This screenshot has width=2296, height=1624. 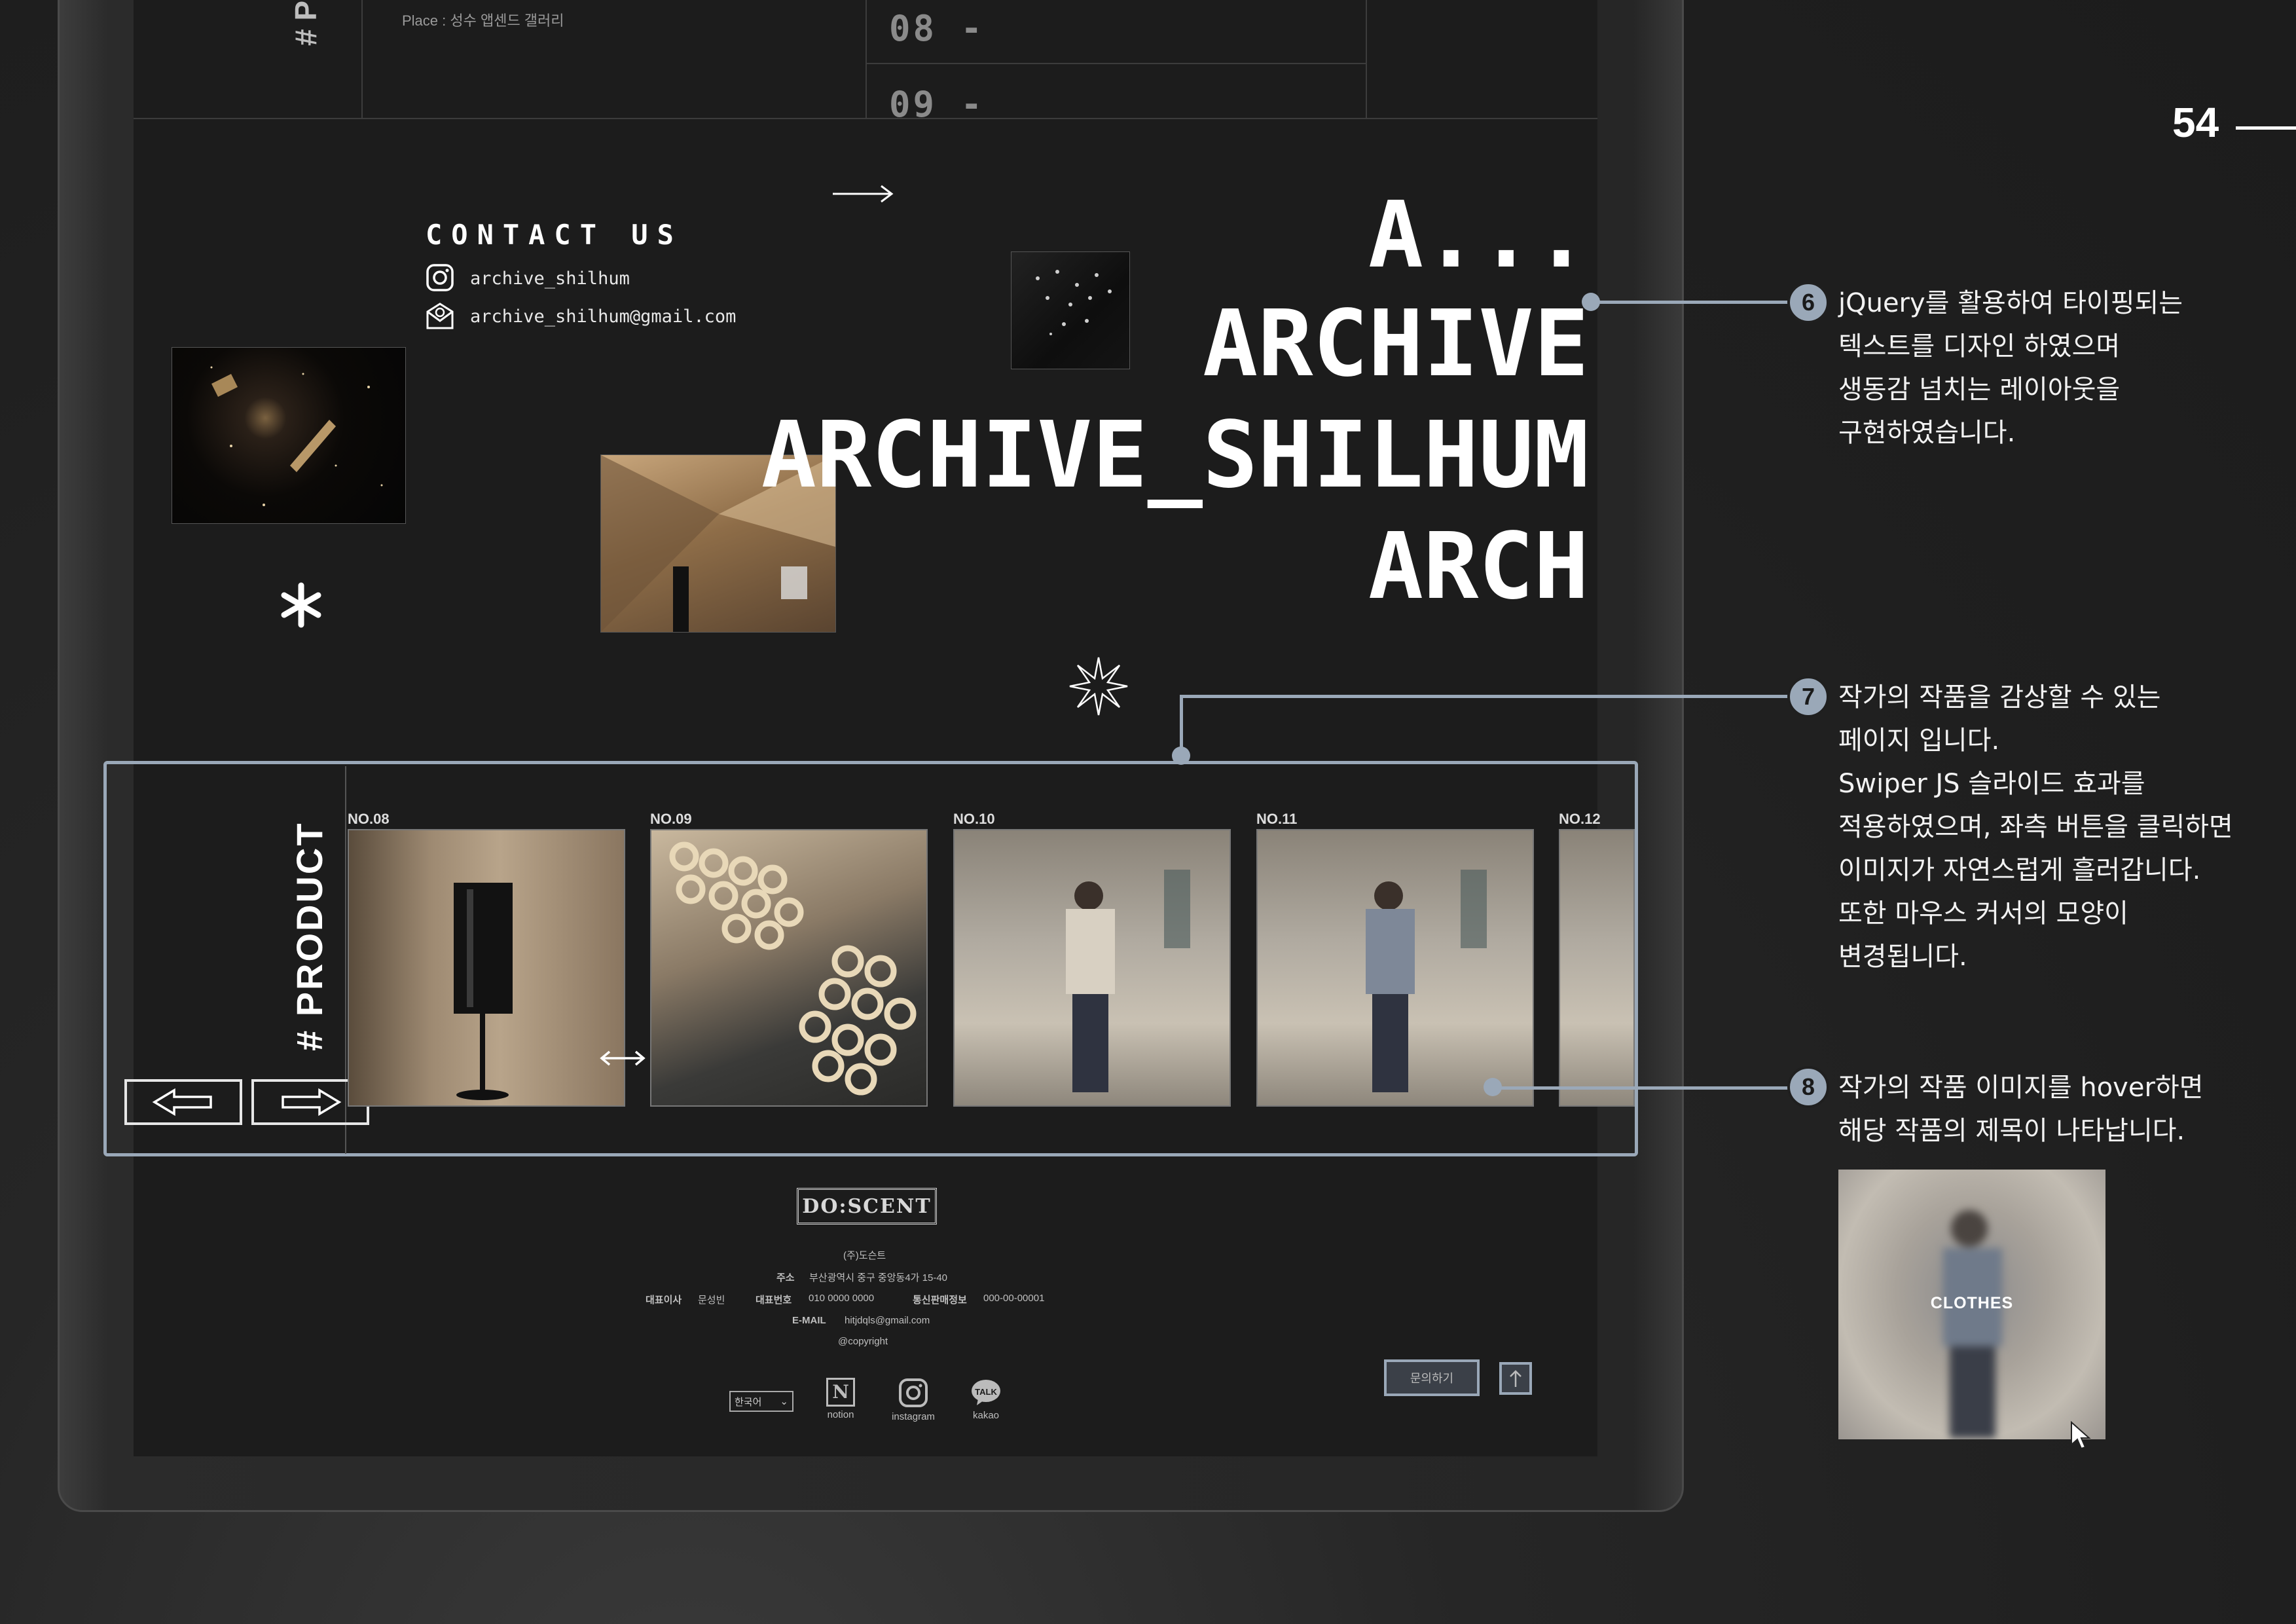 I want to click on arrow-left-icon, so click(x=182, y=1102).